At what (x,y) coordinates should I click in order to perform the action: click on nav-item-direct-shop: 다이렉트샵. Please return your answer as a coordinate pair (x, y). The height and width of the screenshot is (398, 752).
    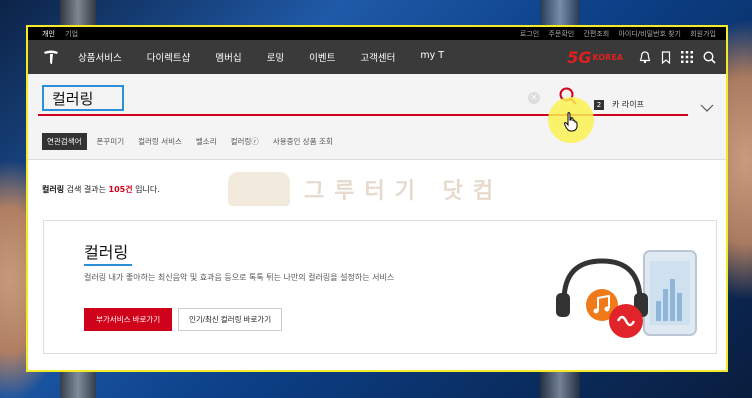
    Looking at the image, I should click on (169, 57).